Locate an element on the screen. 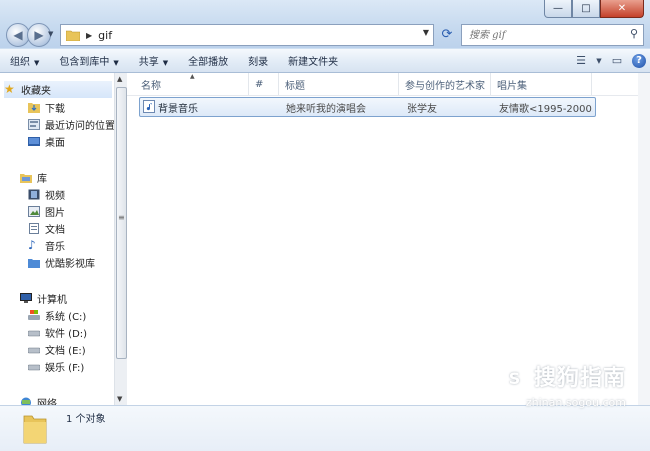  new-folder-button: 新建文件夹 is located at coordinates (313, 60).